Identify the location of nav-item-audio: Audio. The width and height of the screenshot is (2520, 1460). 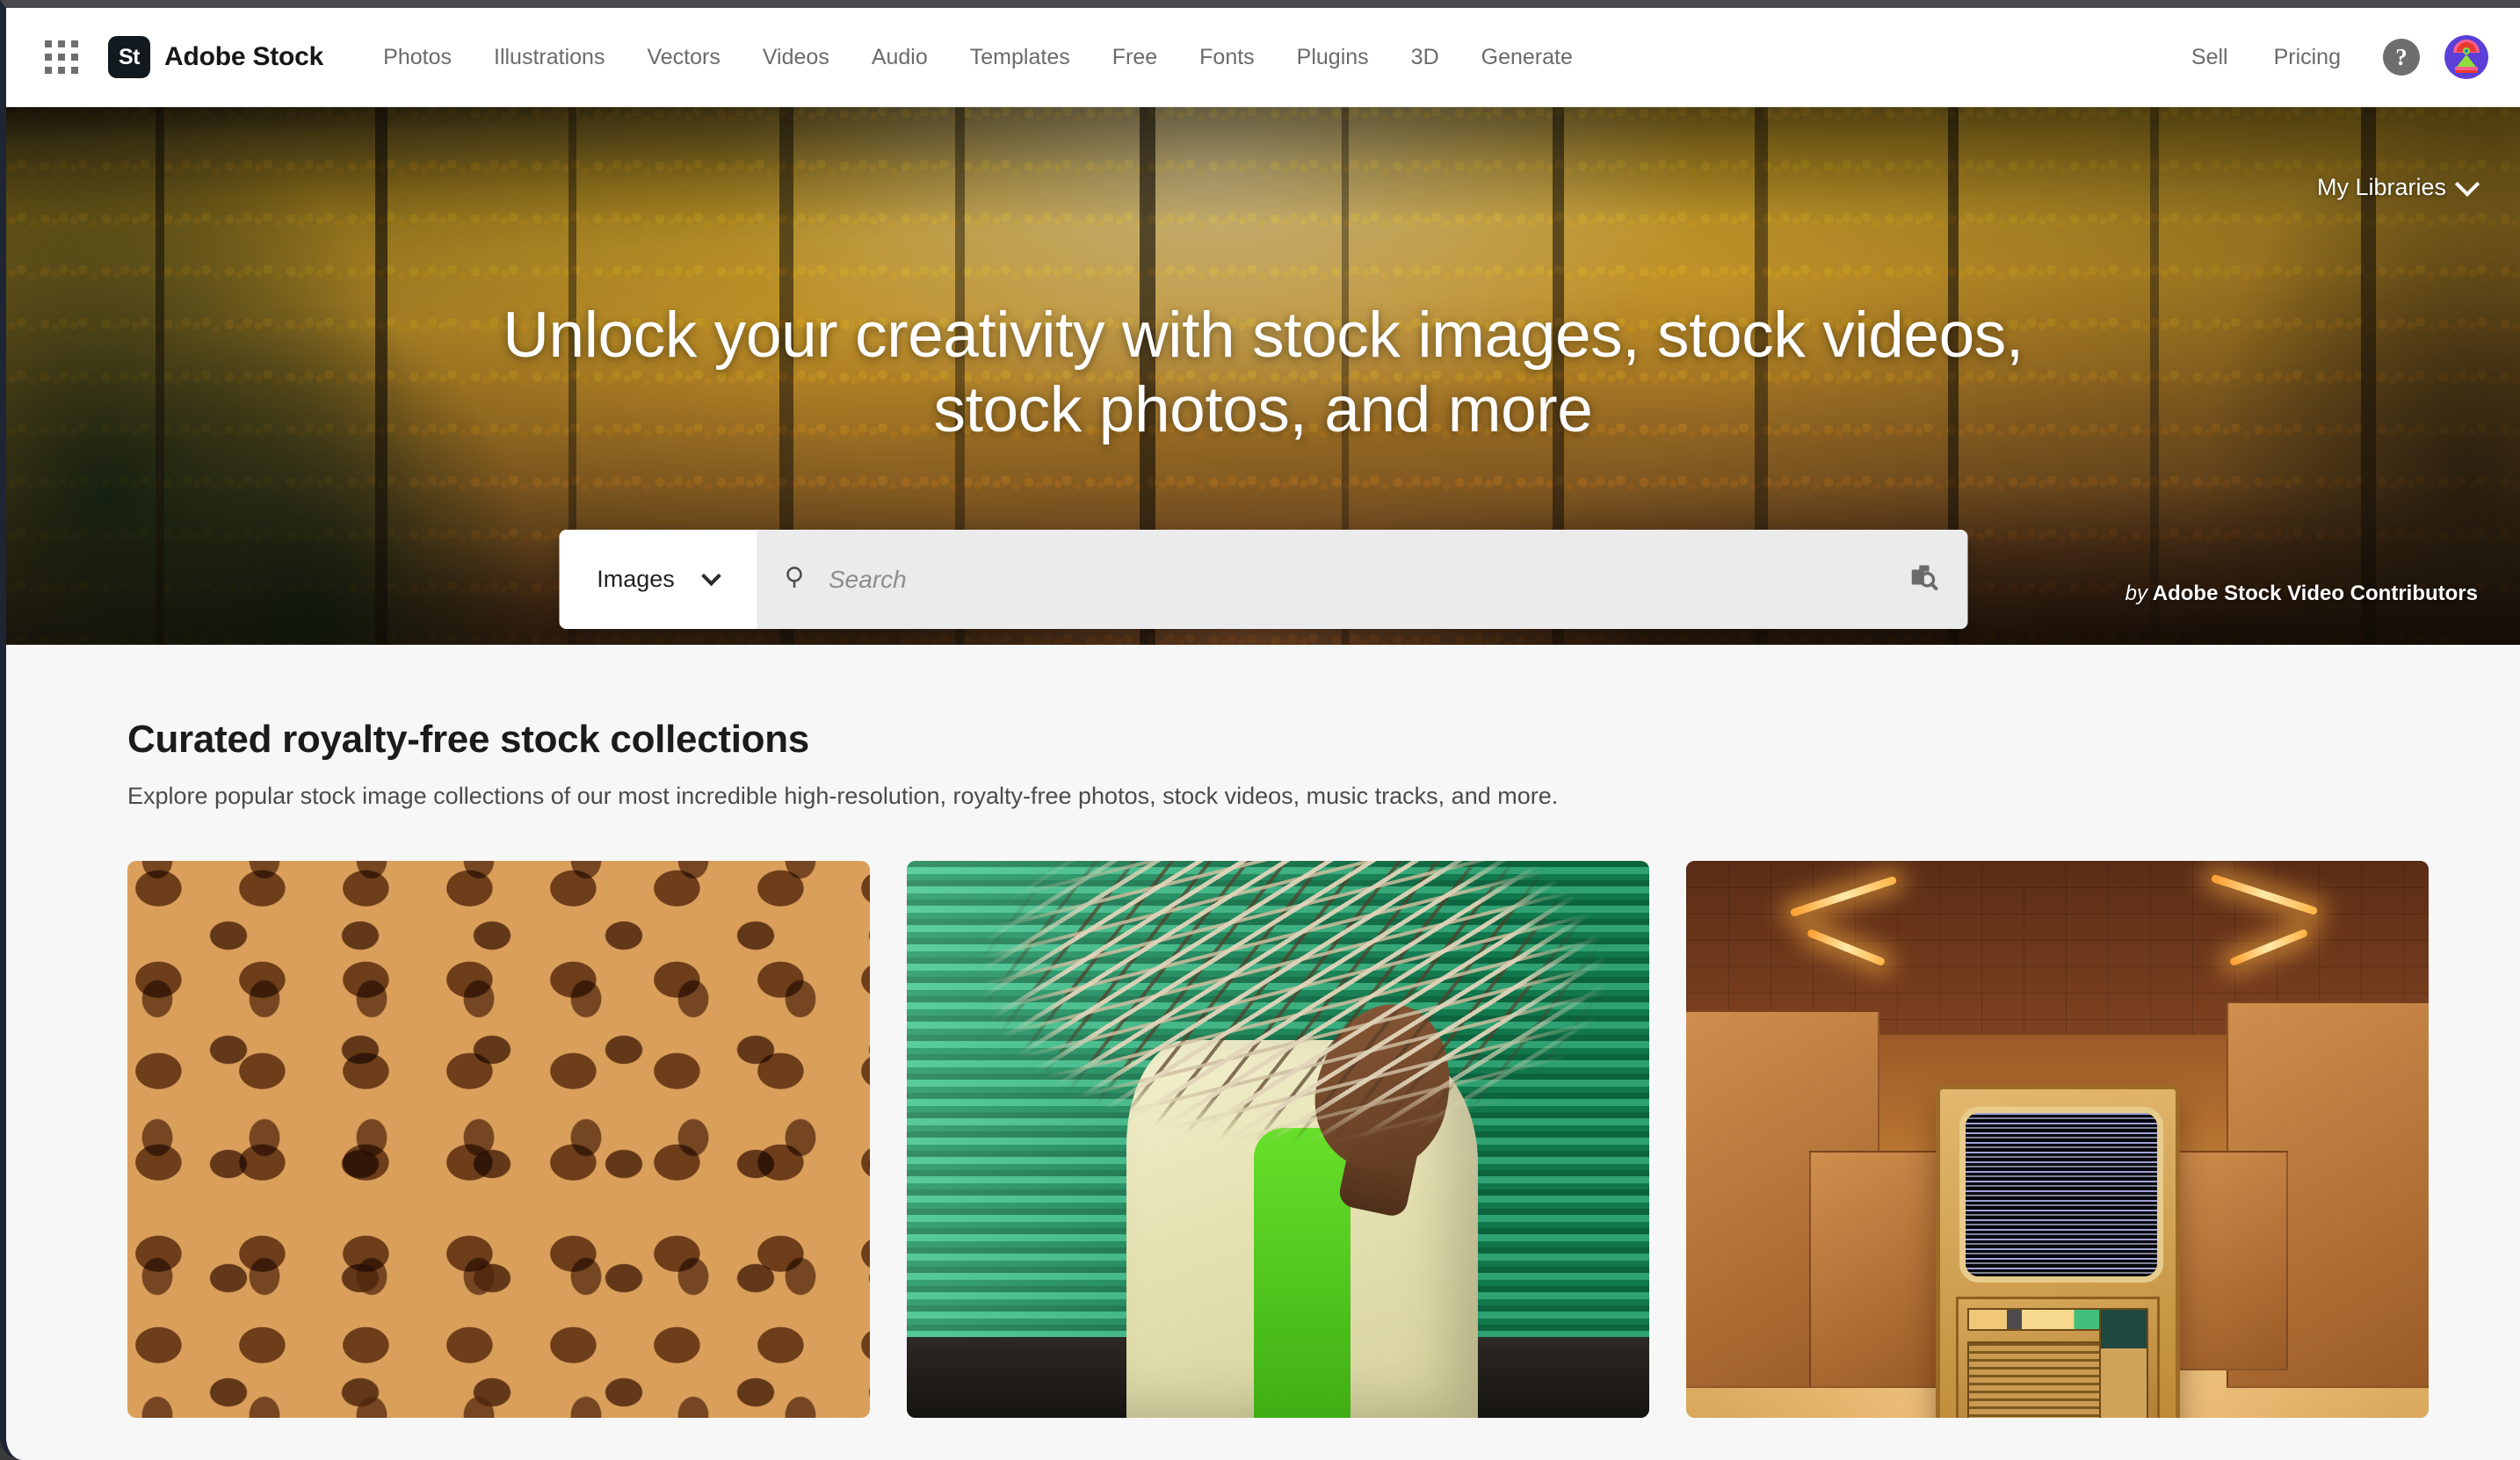
(900, 57).